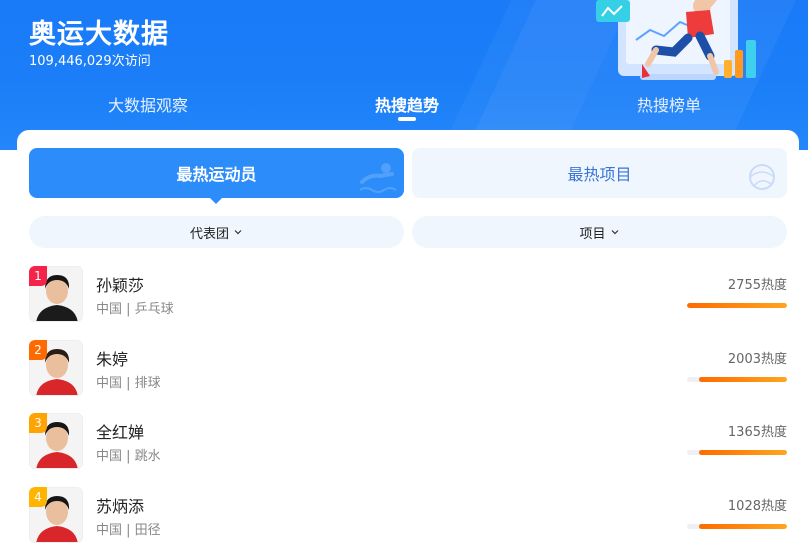 Image resolution: width=808 pixels, height=555 pixels. I want to click on rank-badge: 2, so click(38, 350).